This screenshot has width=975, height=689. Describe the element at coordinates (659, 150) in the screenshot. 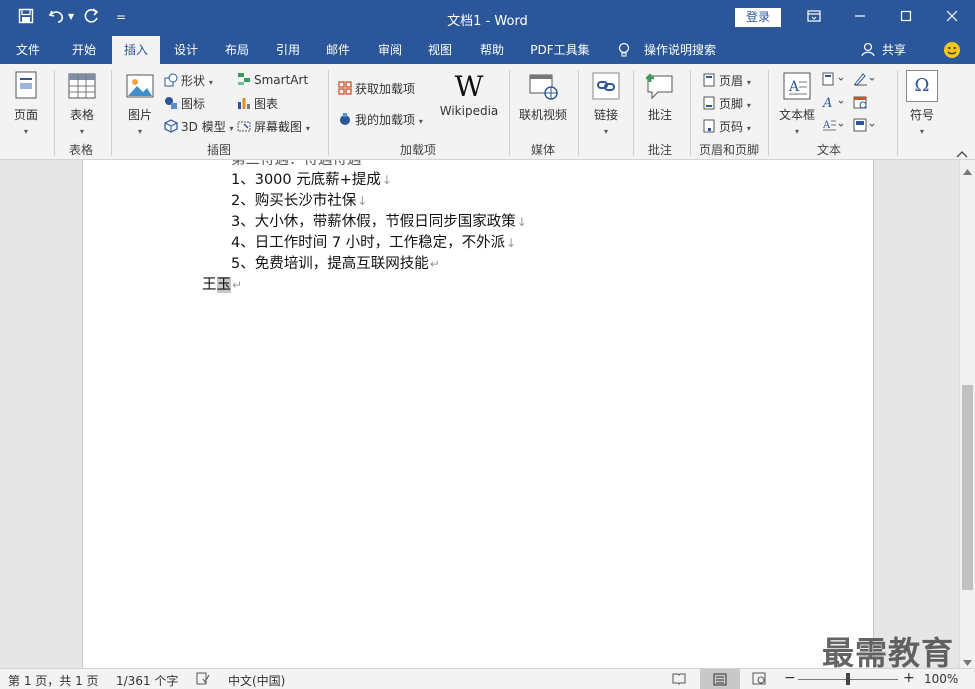

I see `group-label-comments: 批注` at that location.